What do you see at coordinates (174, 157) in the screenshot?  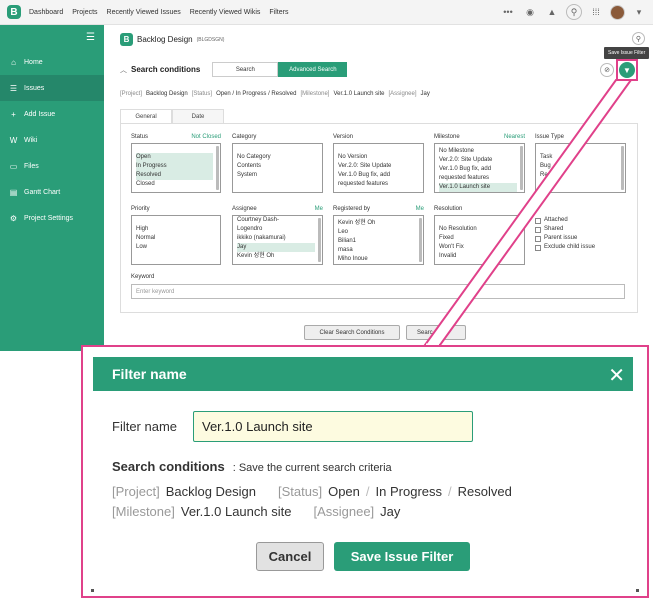 I see `list-item: Open` at bounding box center [174, 157].